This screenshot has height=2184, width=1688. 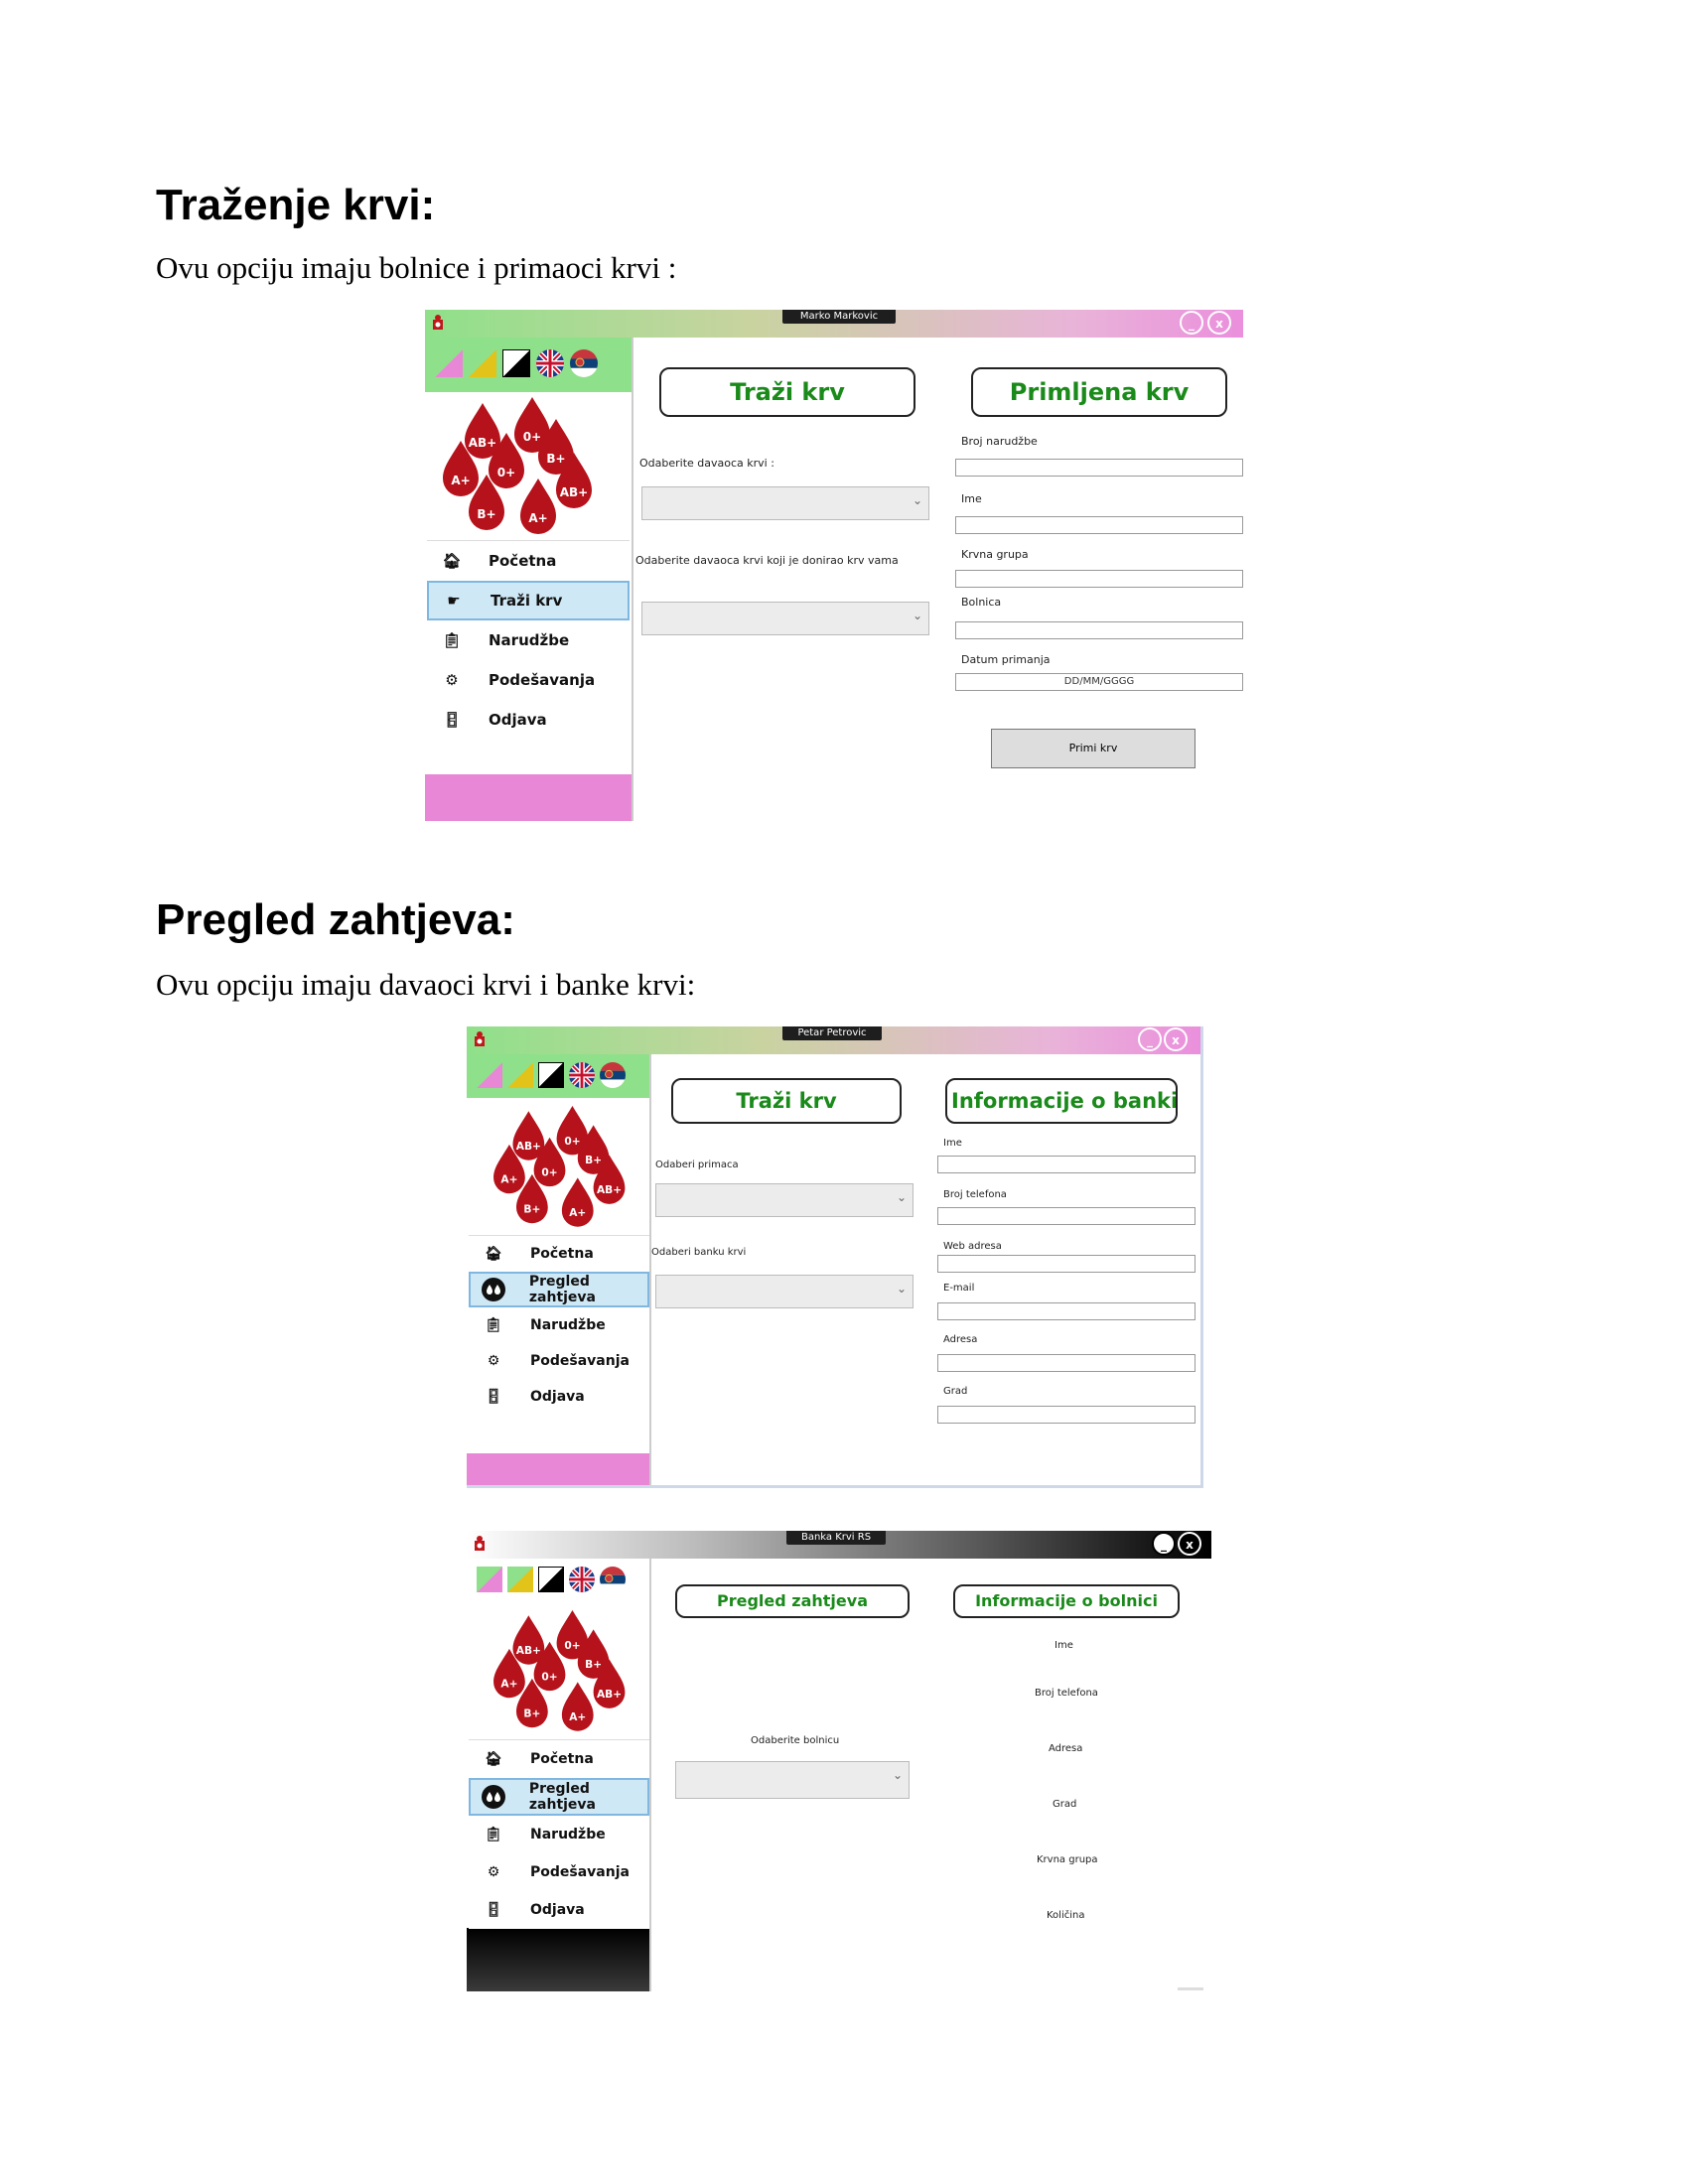 I want to click on title-bar: Petar Petrovic _ x, so click(x=833, y=1040).